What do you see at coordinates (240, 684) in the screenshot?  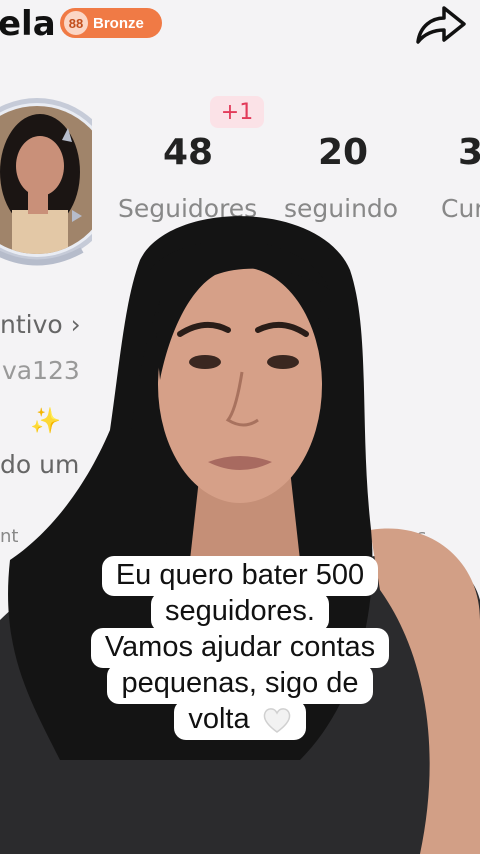 I see `caption-line: pequenas, sigo de` at bounding box center [240, 684].